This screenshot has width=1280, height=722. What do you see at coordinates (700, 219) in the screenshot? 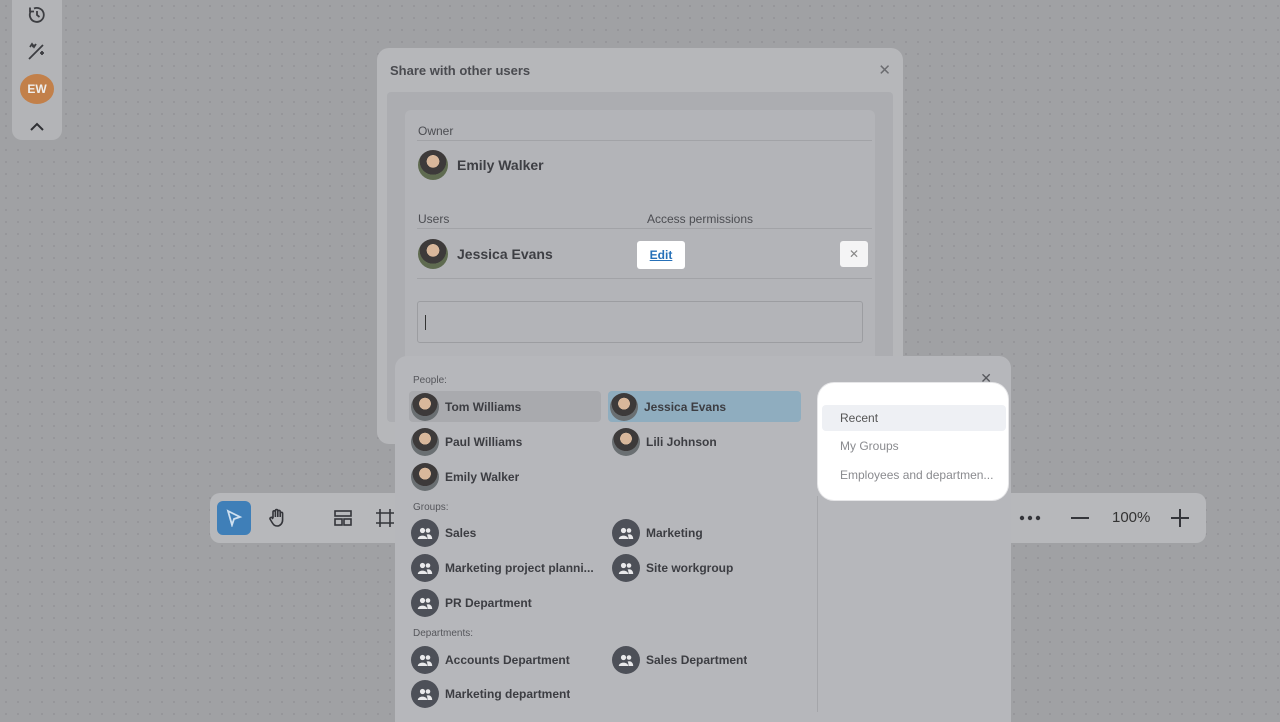
I see `access-permissions-label: Access permissions` at bounding box center [700, 219].